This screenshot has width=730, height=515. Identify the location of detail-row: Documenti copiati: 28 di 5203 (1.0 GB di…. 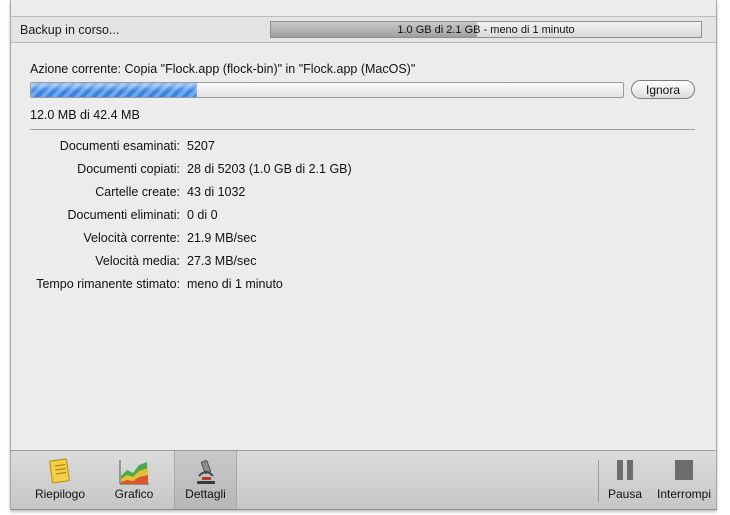
(363, 173).